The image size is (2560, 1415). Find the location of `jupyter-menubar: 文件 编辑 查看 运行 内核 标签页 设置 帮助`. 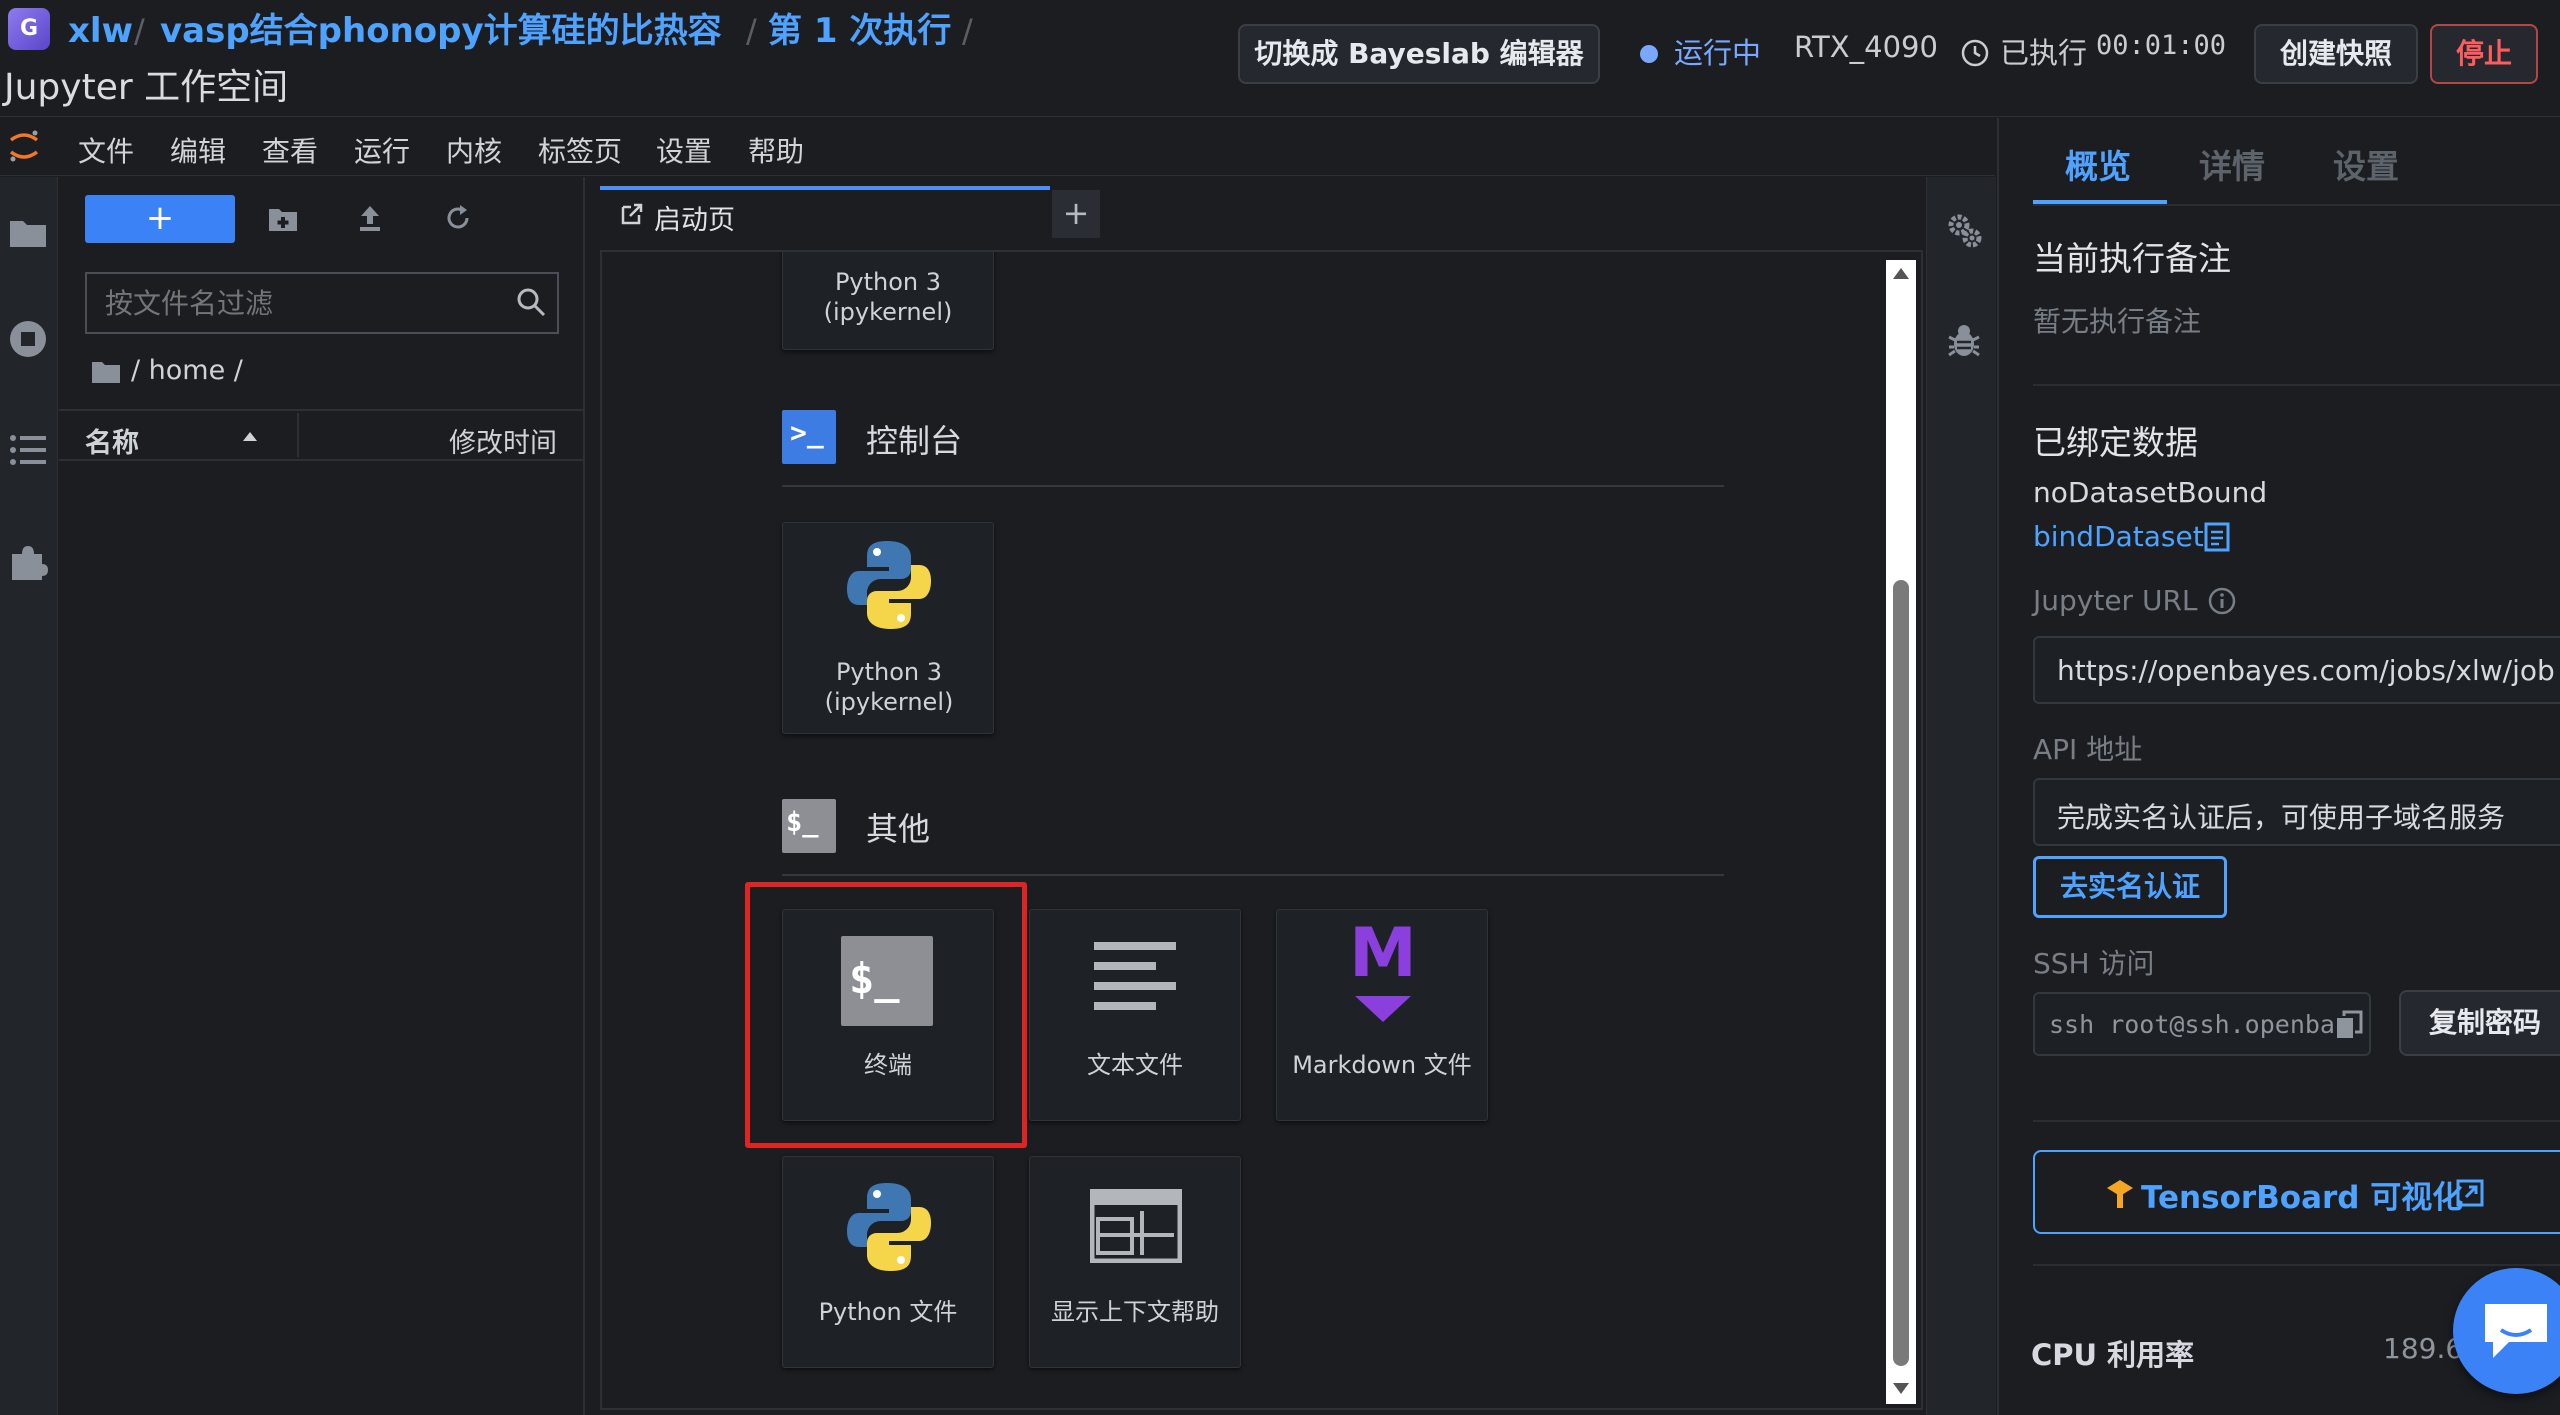

jupyter-menubar: 文件 编辑 查看 运行 内核 标签页 设置 帮助 is located at coordinates (997, 147).